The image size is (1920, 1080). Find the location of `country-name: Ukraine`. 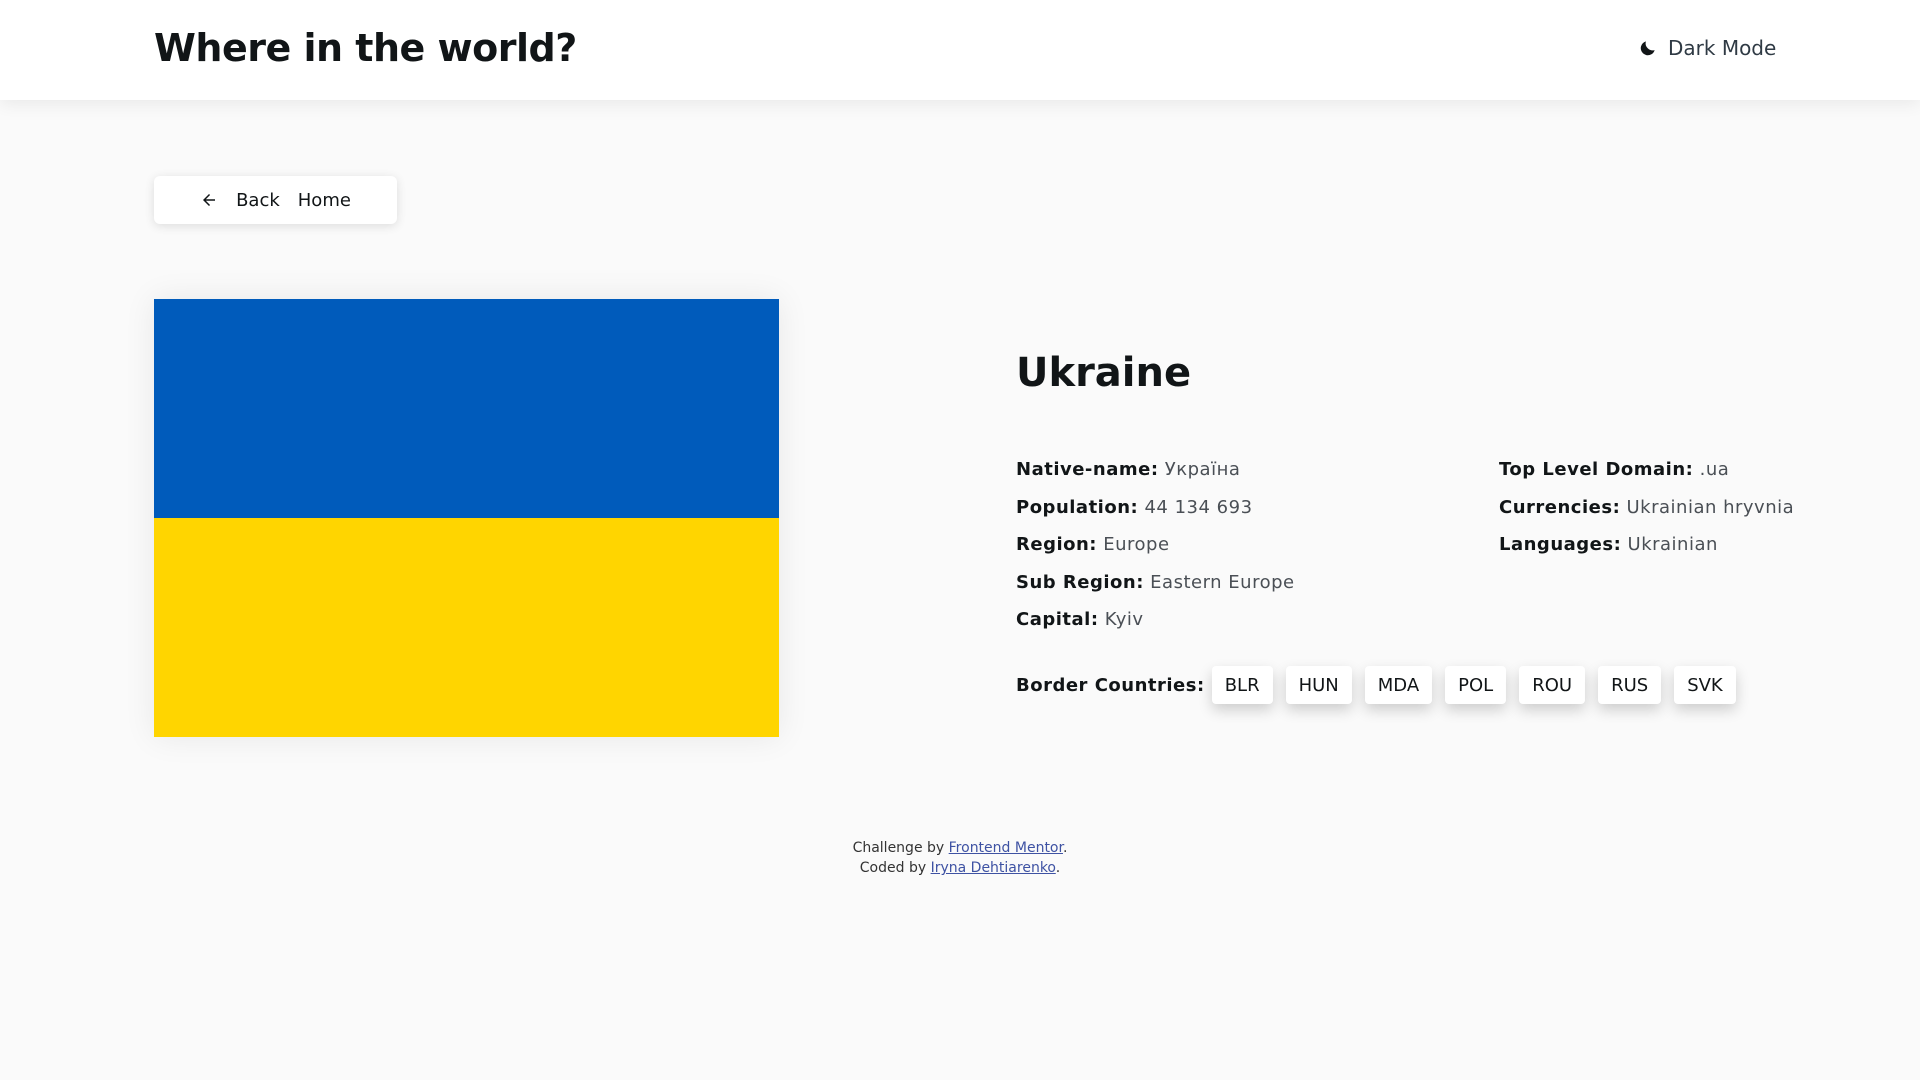

country-name: Ukraine is located at coordinates (1104, 373).